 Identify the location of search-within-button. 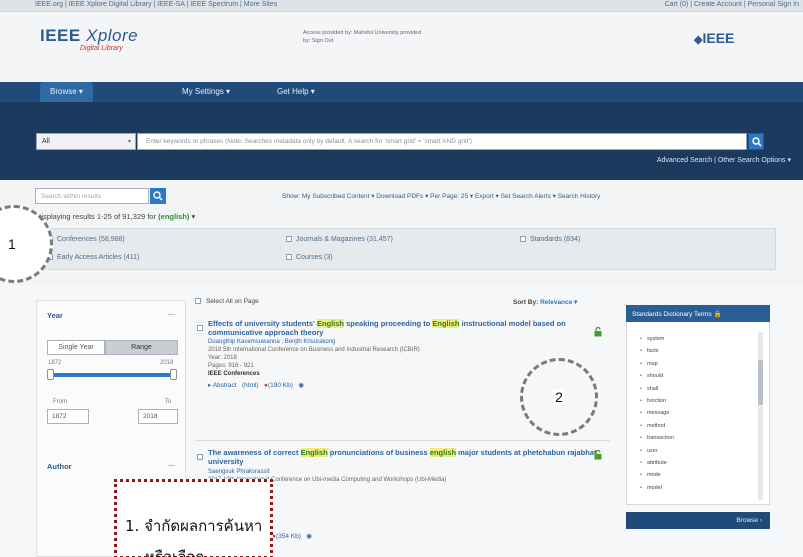
(158, 196).